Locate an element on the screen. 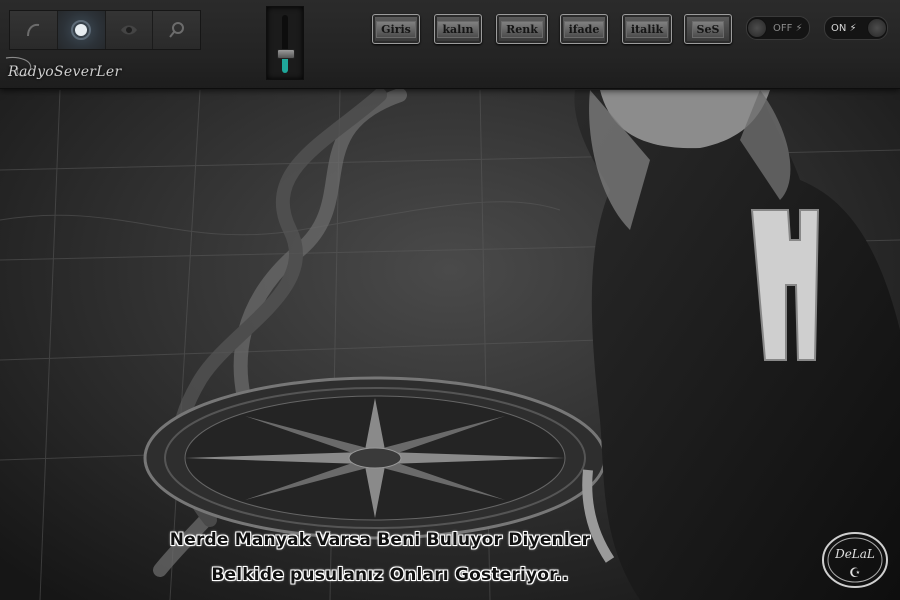 This screenshot has height=600, width=900. delal-stamp: DeLaL ☪ is located at coordinates (855, 560).